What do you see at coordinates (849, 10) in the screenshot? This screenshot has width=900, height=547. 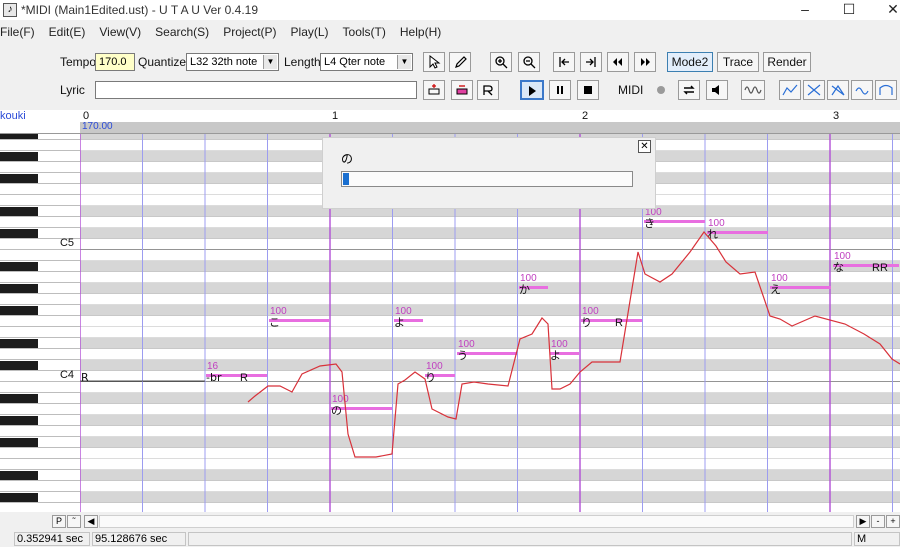 I see `maximize-button: ☐` at bounding box center [849, 10].